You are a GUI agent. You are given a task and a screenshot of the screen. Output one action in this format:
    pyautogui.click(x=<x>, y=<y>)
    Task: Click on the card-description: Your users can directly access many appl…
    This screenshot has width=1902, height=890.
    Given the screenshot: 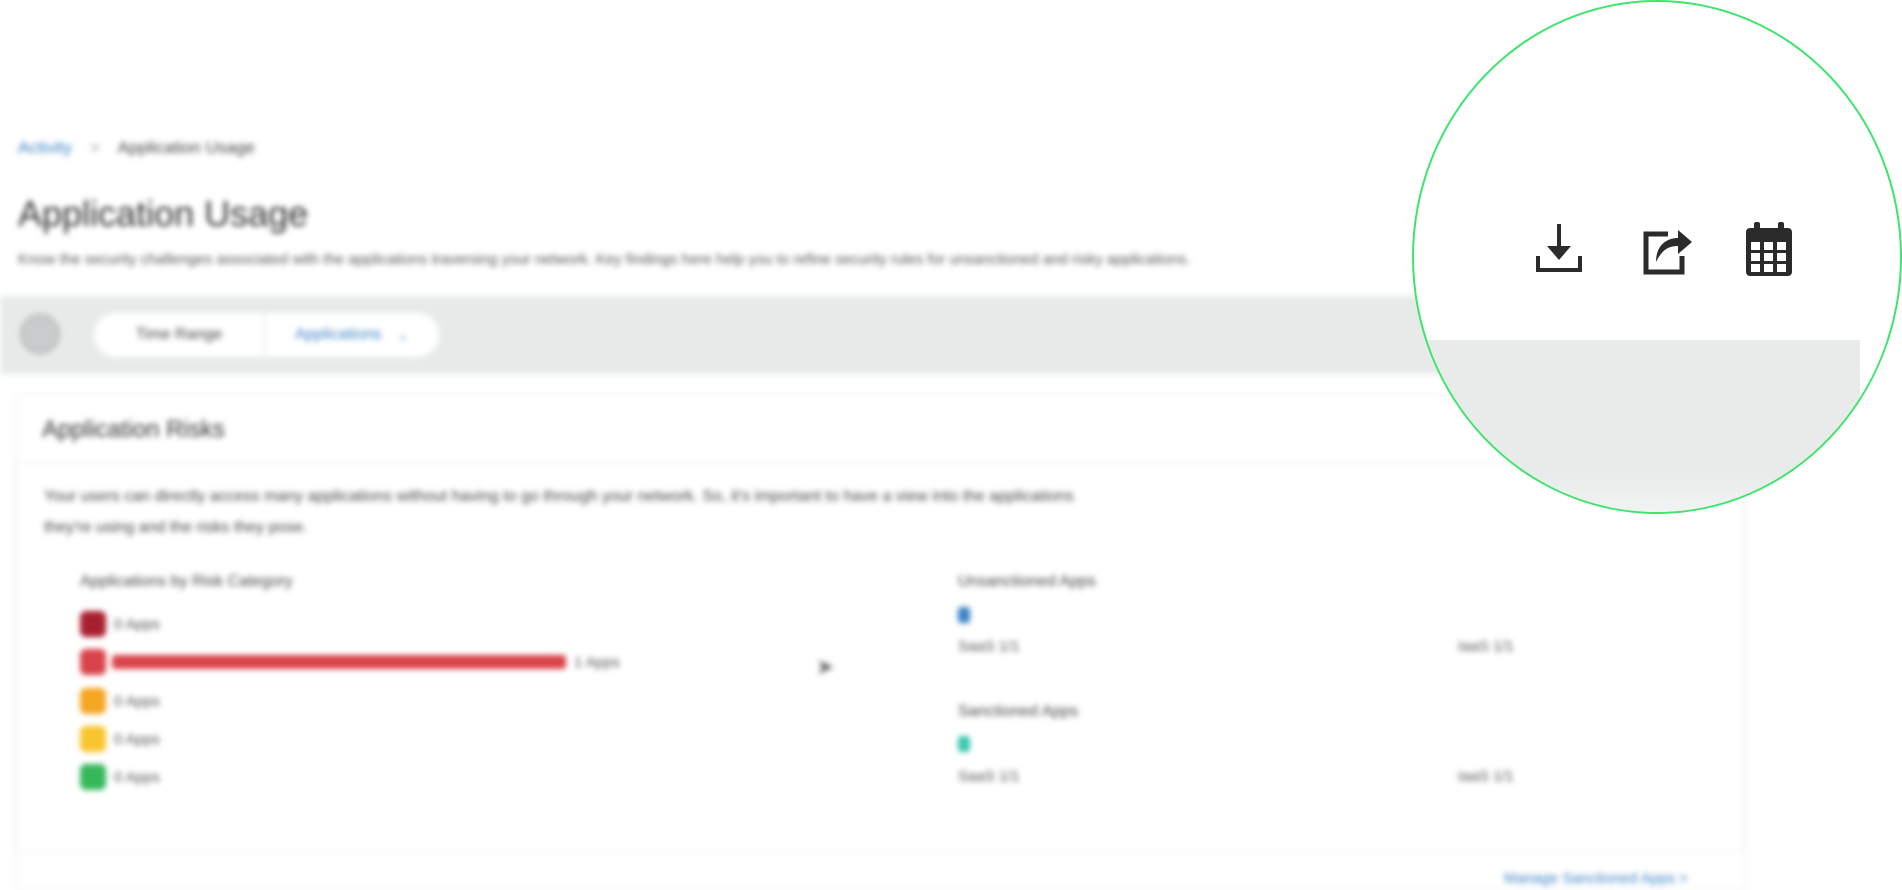 What is the action you would take?
    pyautogui.click(x=644, y=512)
    